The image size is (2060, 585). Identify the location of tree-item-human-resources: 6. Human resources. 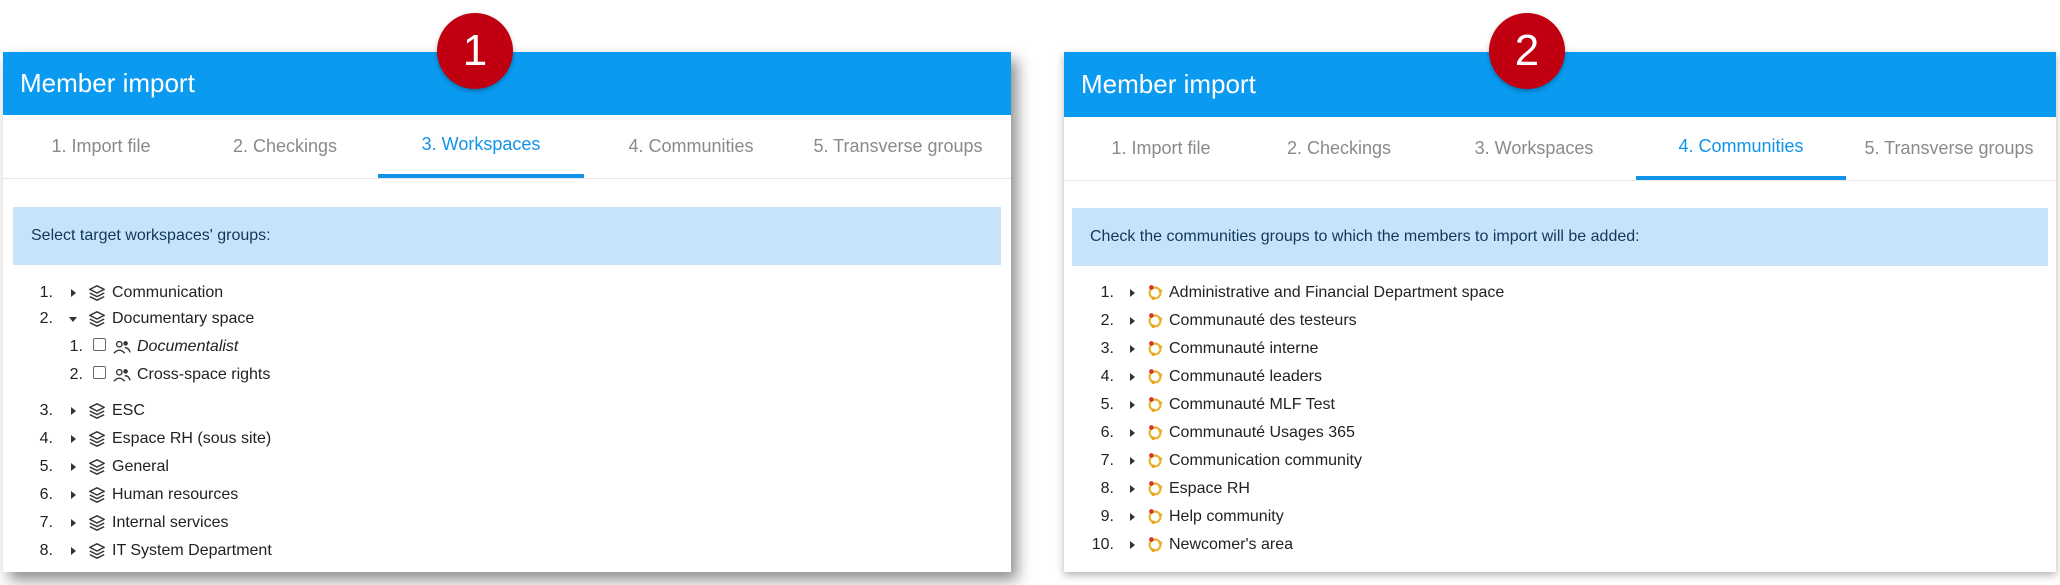
(203, 495).